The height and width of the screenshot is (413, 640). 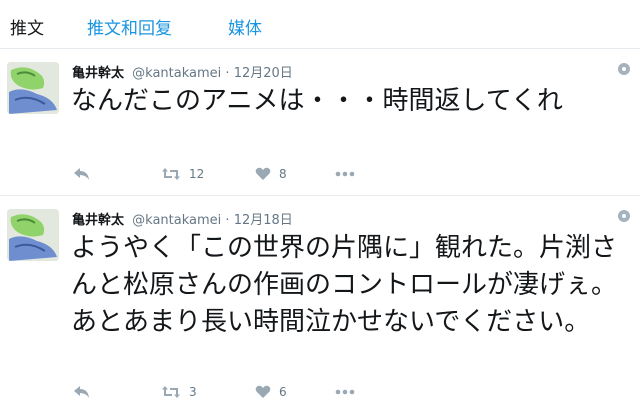 What do you see at coordinates (27, 26) in the screenshot?
I see `tab-tweets: 推文` at bounding box center [27, 26].